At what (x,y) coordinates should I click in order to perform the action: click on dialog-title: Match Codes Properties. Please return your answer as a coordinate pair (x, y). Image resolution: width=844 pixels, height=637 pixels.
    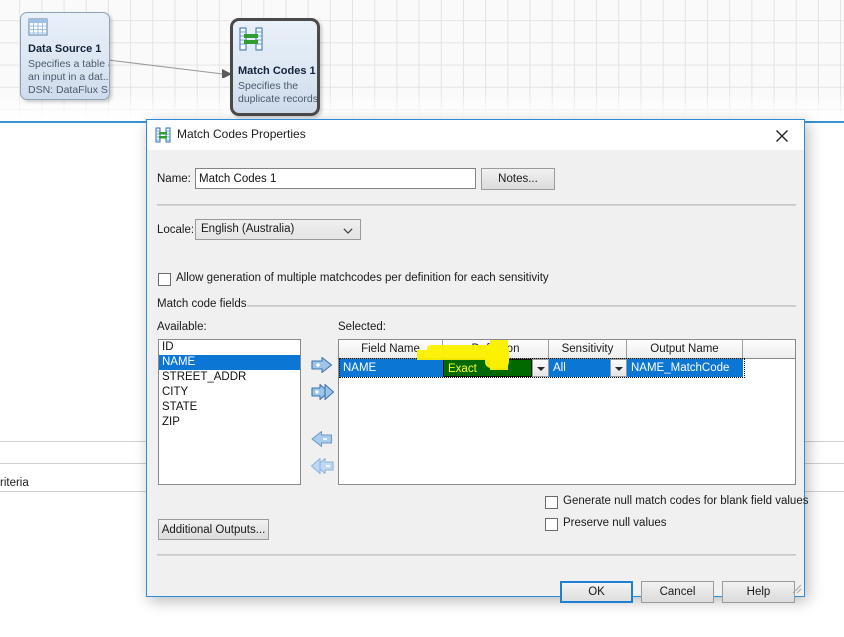
    Looking at the image, I should click on (241, 134).